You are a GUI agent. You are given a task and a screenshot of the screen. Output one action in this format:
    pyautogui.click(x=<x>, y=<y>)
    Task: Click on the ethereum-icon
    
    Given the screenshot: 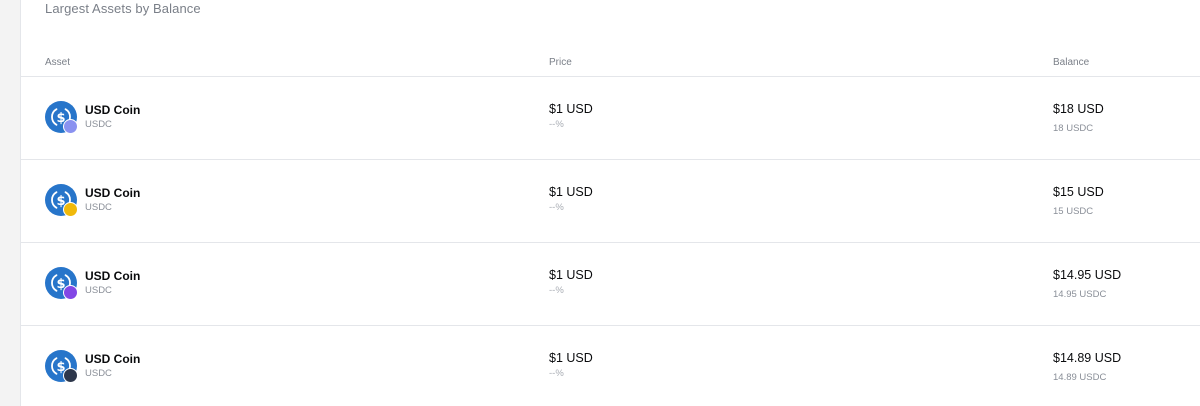 What is the action you would take?
    pyautogui.click(x=70, y=126)
    